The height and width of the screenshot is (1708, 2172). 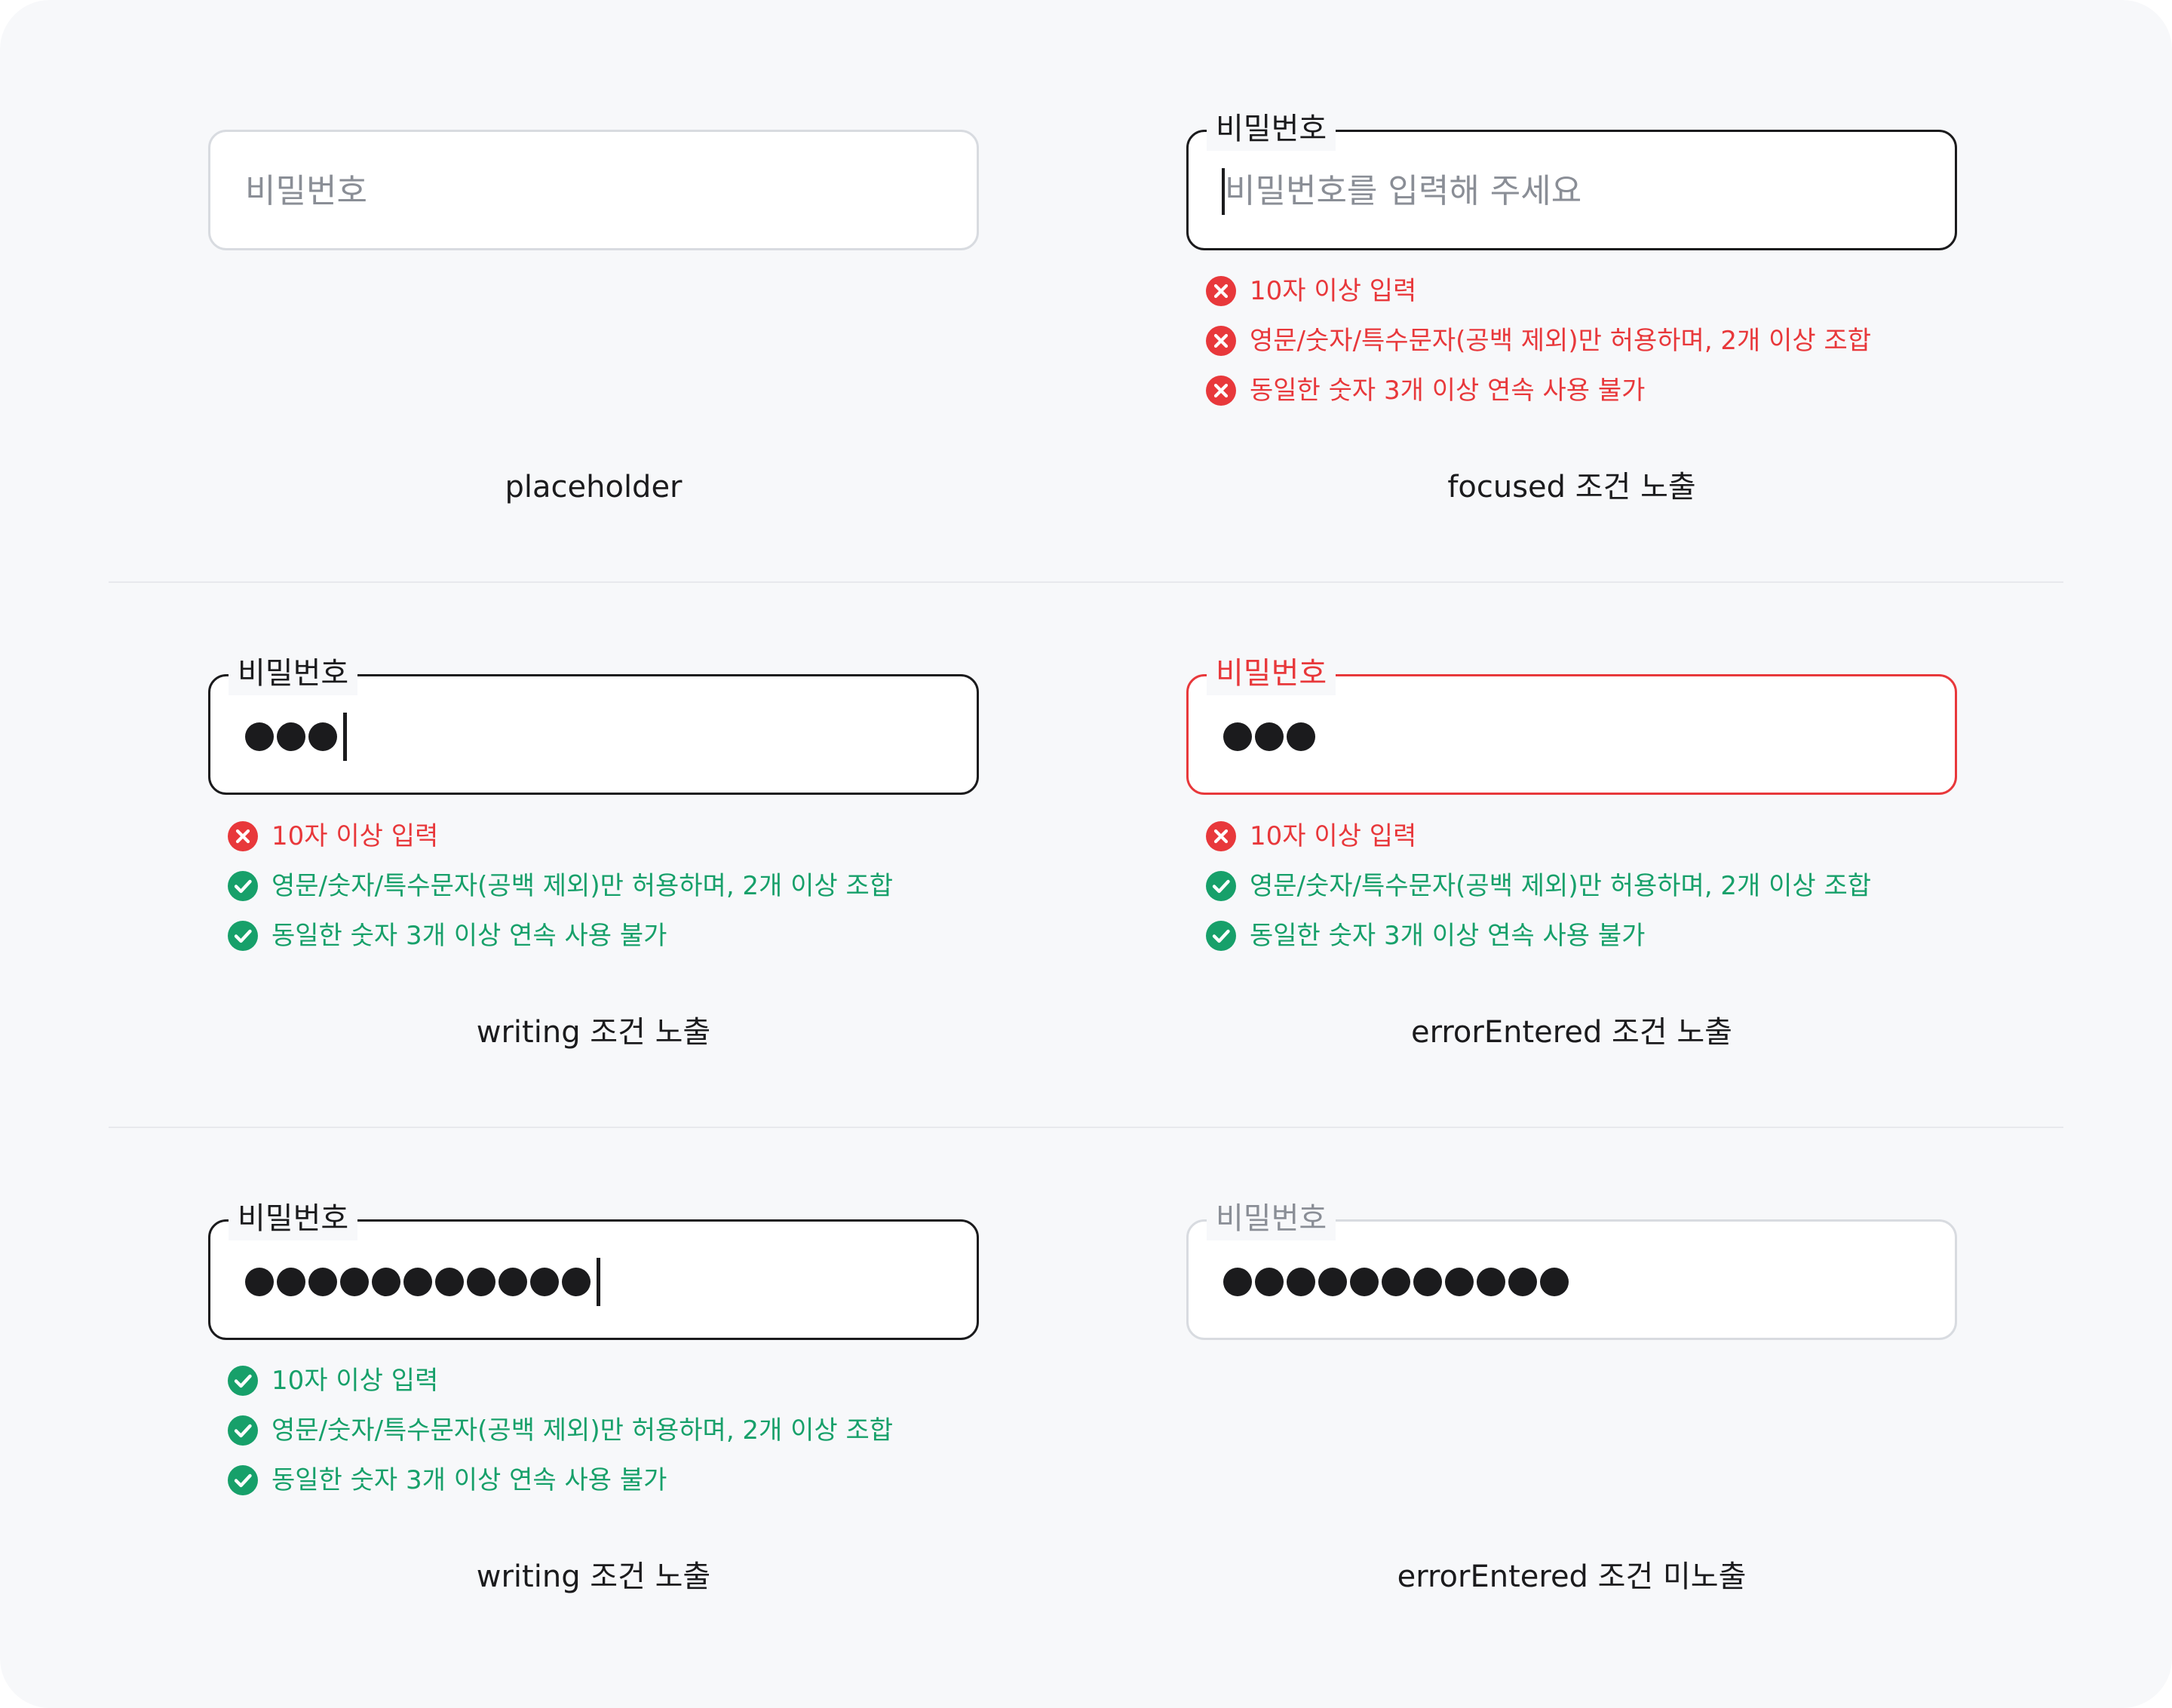 I want to click on password-placeholder-text: 비밀번호를 입력해 주세요, so click(x=1403, y=191).